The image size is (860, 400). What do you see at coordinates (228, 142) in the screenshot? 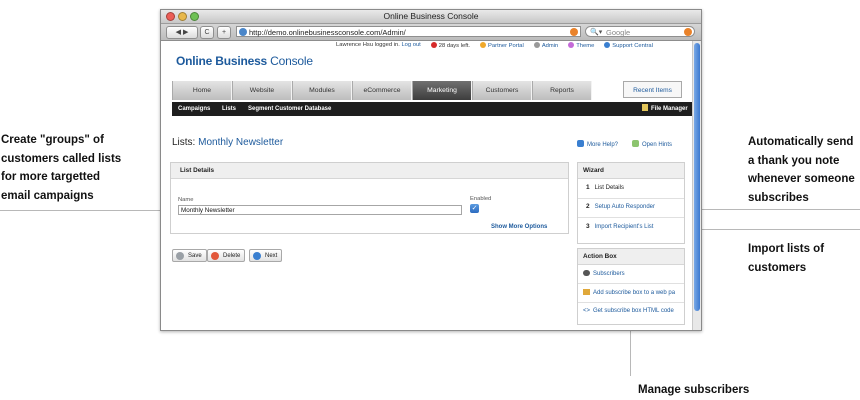
I see `page-title: Lists: Monthly Newsletter` at bounding box center [228, 142].